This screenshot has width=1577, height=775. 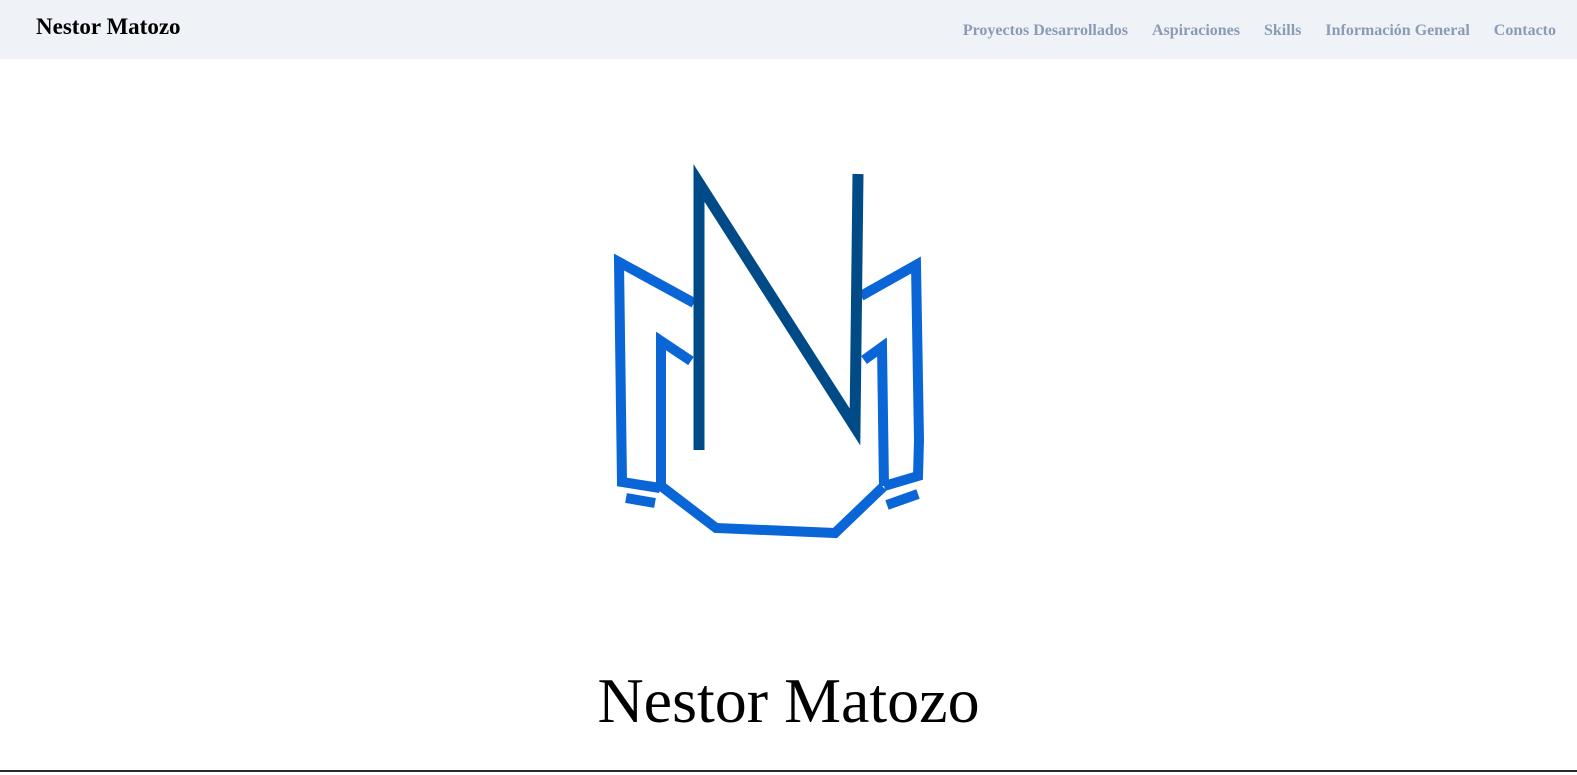 I want to click on nm-monogram-logo, so click(x=769, y=351).